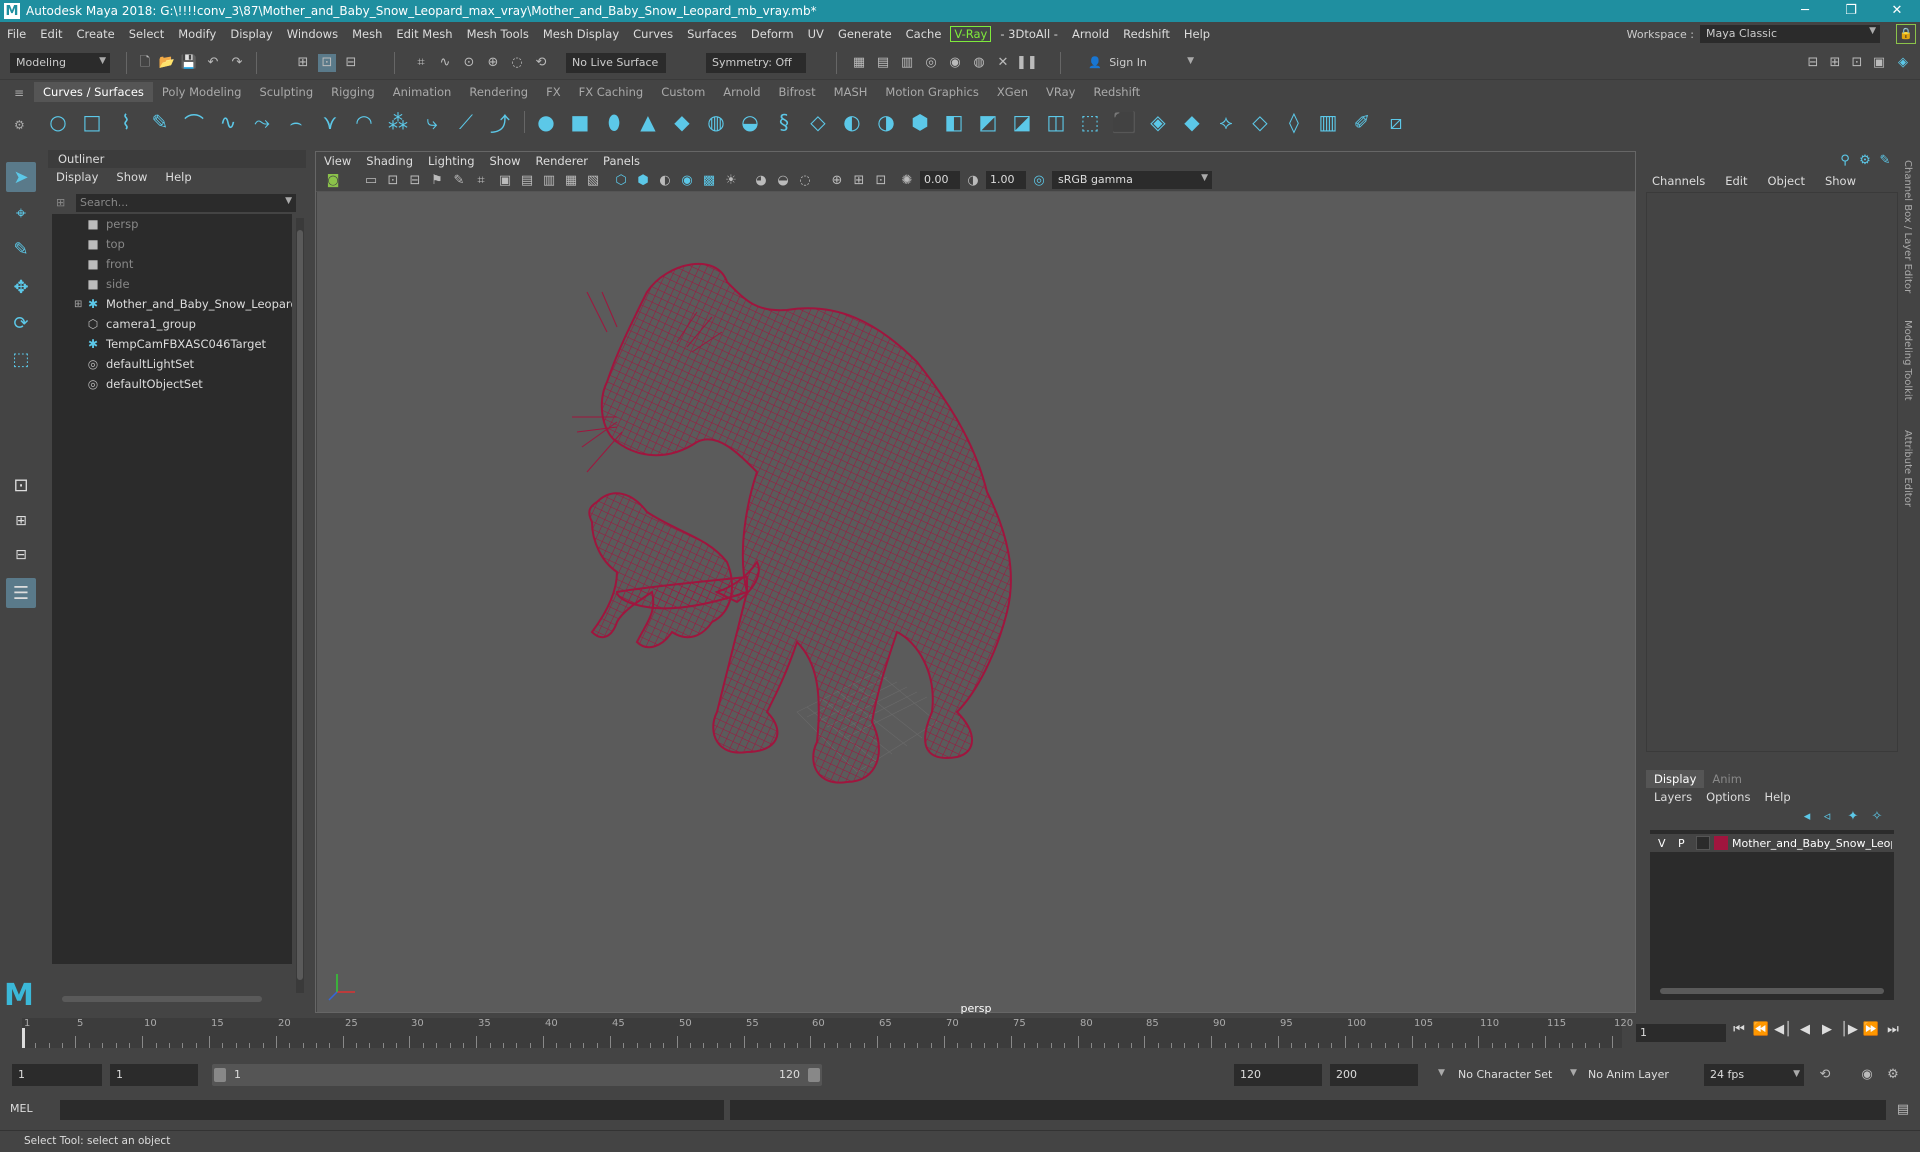  Describe the element at coordinates (709, 181) in the screenshot. I see `use-lights-icon: ▩` at that location.